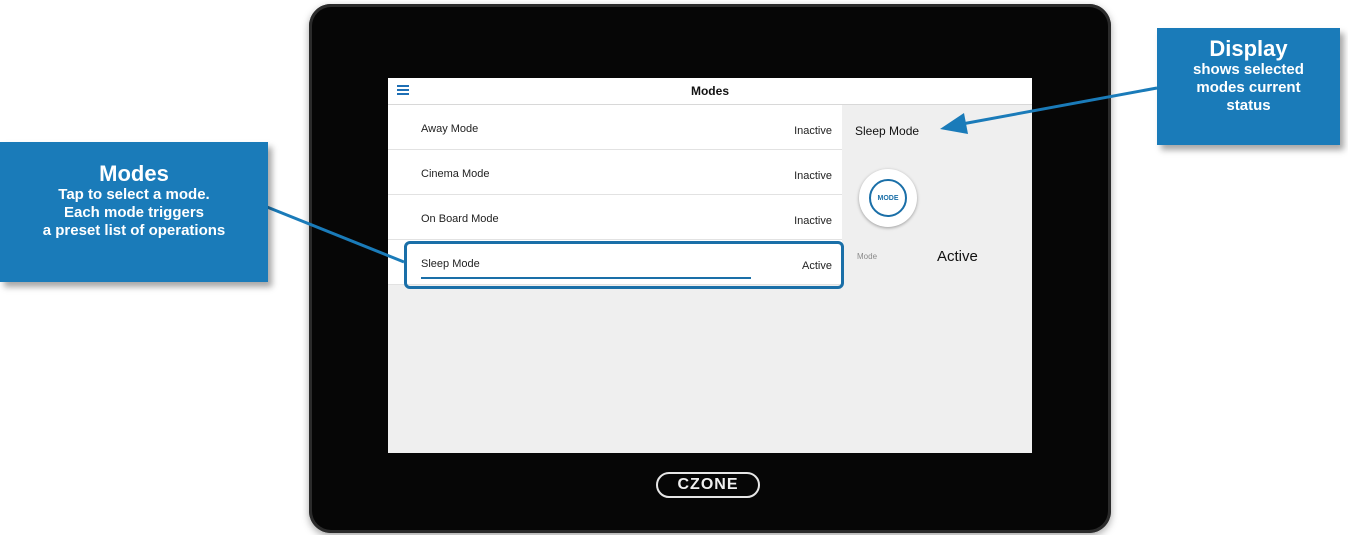  Describe the element at coordinates (134, 230) in the screenshot. I see `modes-callout-line: a preset list of operations` at that location.